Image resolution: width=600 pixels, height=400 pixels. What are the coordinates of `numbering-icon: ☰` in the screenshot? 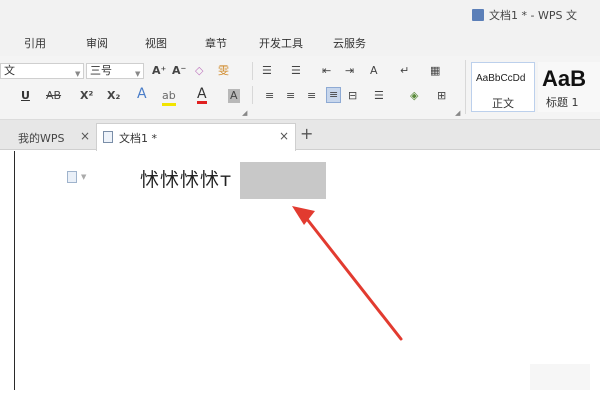 It's located at (296, 71).